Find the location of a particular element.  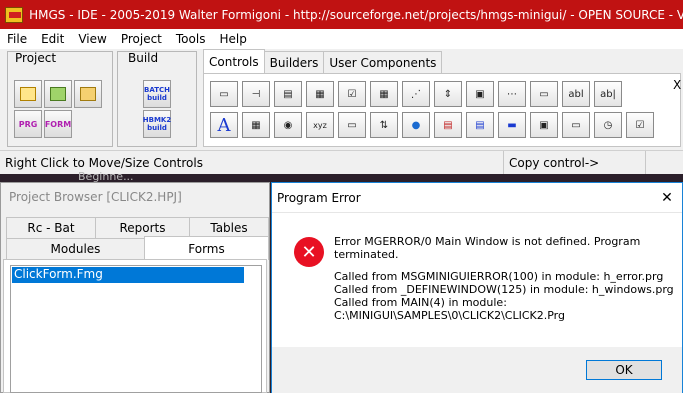

app-icon is located at coordinates (14, 14).